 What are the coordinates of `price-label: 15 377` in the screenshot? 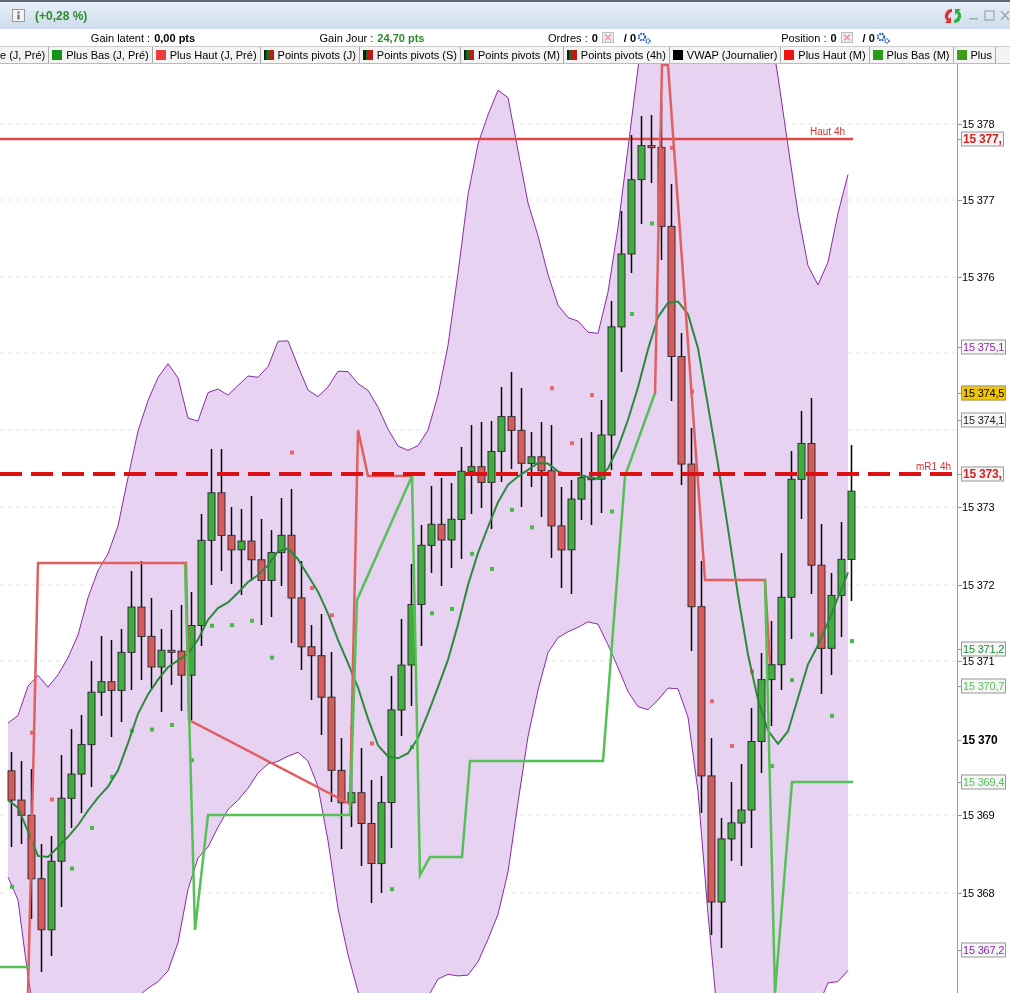 It's located at (978, 200).